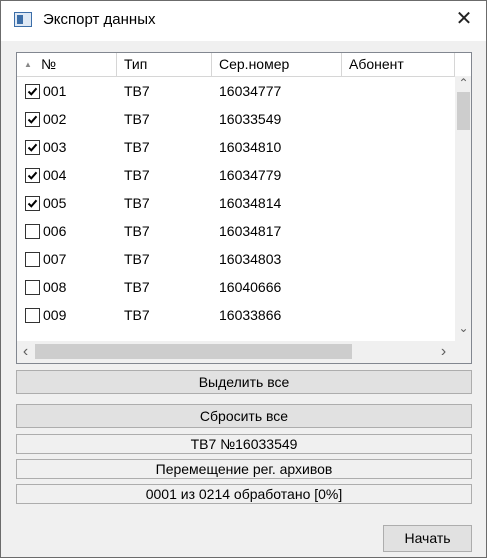  I want to click on scroll-left-icon: ‹, so click(25, 352).